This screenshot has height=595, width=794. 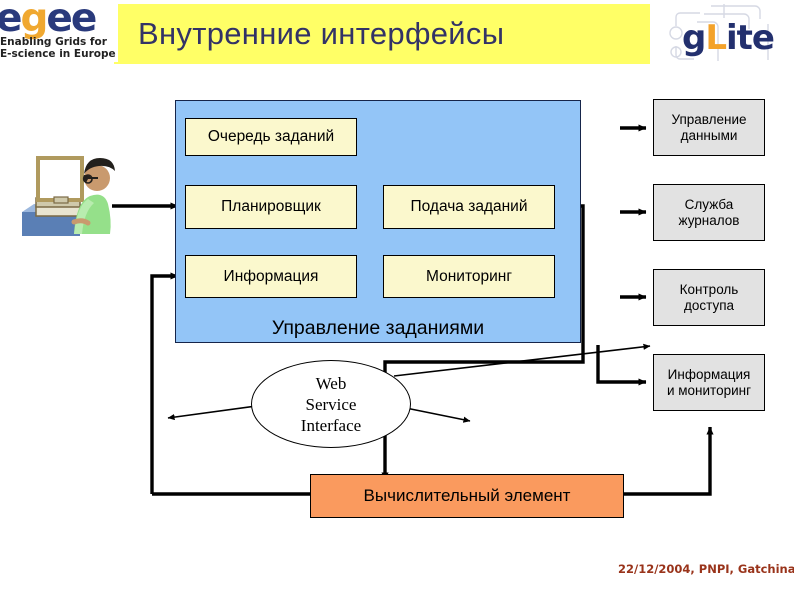 I want to click on glite-letter-l: L, so click(x=716, y=38).